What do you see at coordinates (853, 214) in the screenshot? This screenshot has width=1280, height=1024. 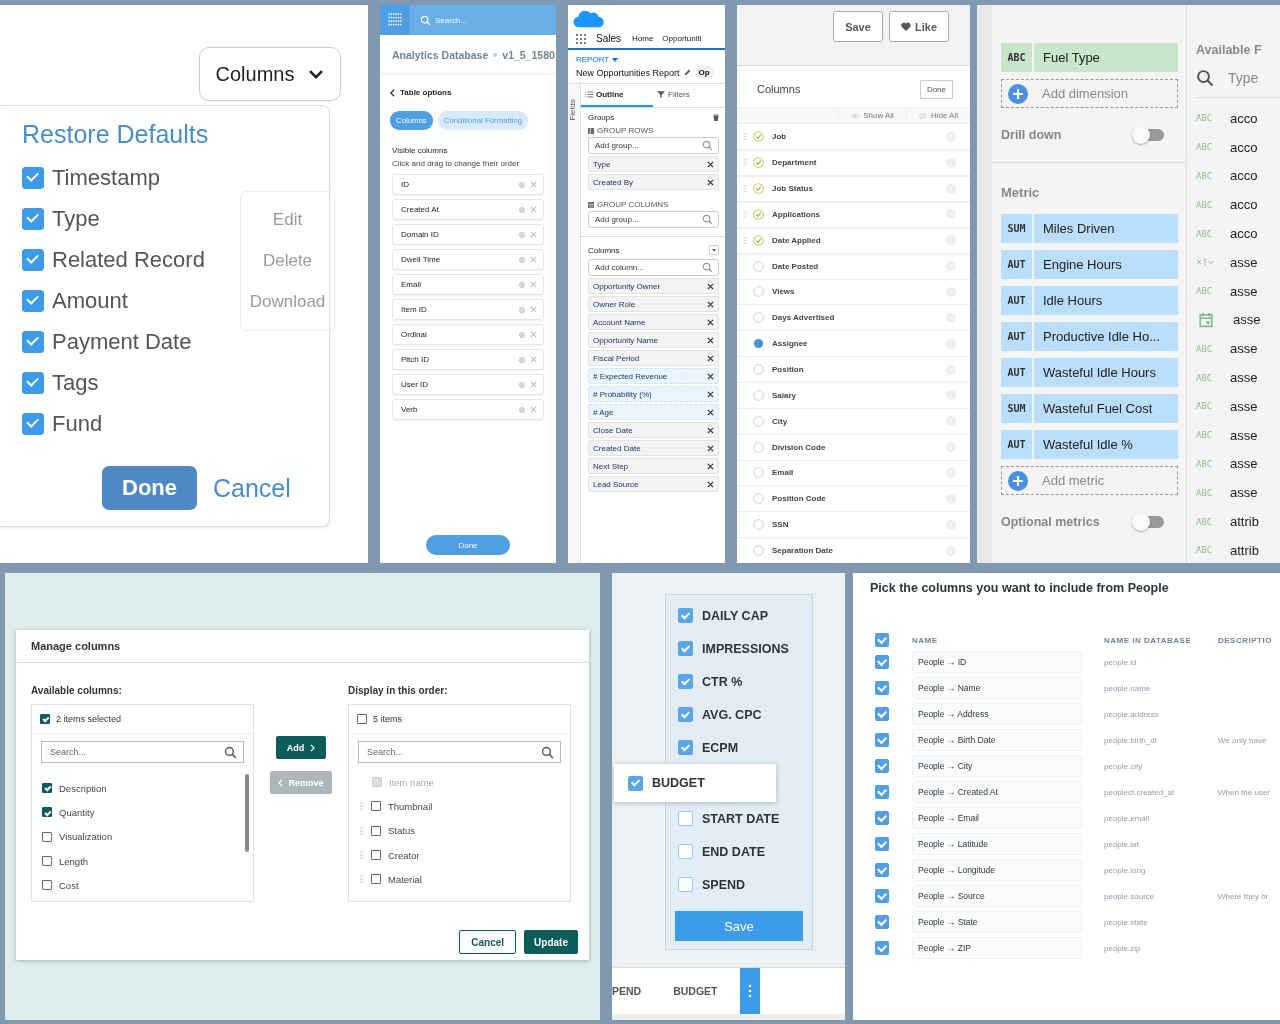 I see `column-row: Applications` at bounding box center [853, 214].